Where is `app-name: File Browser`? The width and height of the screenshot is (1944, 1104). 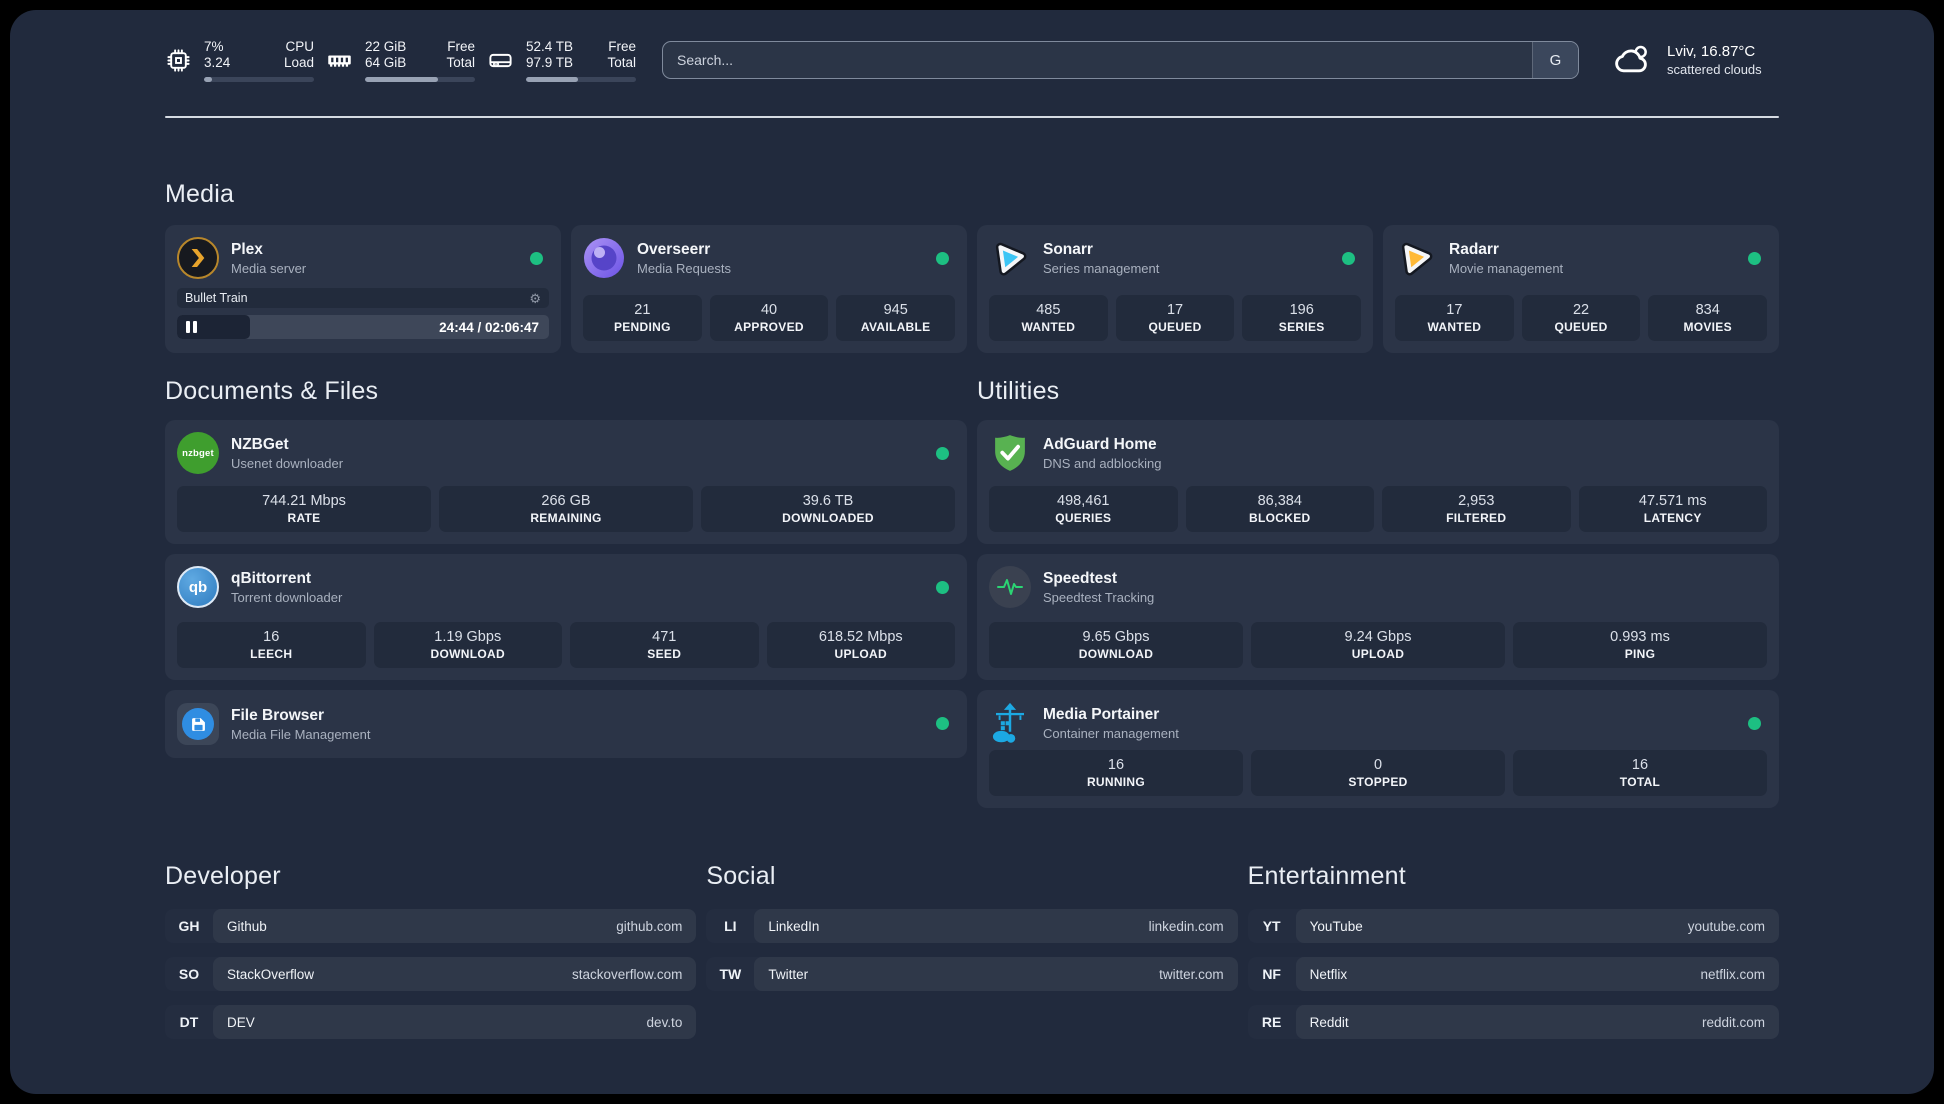
app-name: File Browser is located at coordinates (278, 715).